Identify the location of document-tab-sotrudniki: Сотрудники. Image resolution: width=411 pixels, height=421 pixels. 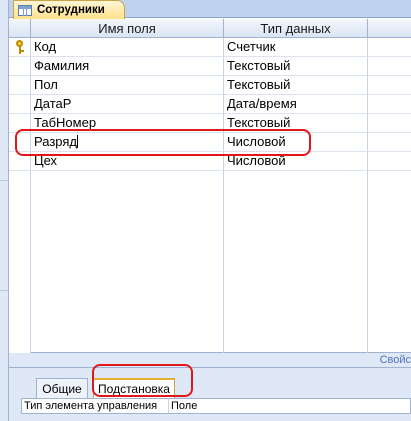
(69, 9).